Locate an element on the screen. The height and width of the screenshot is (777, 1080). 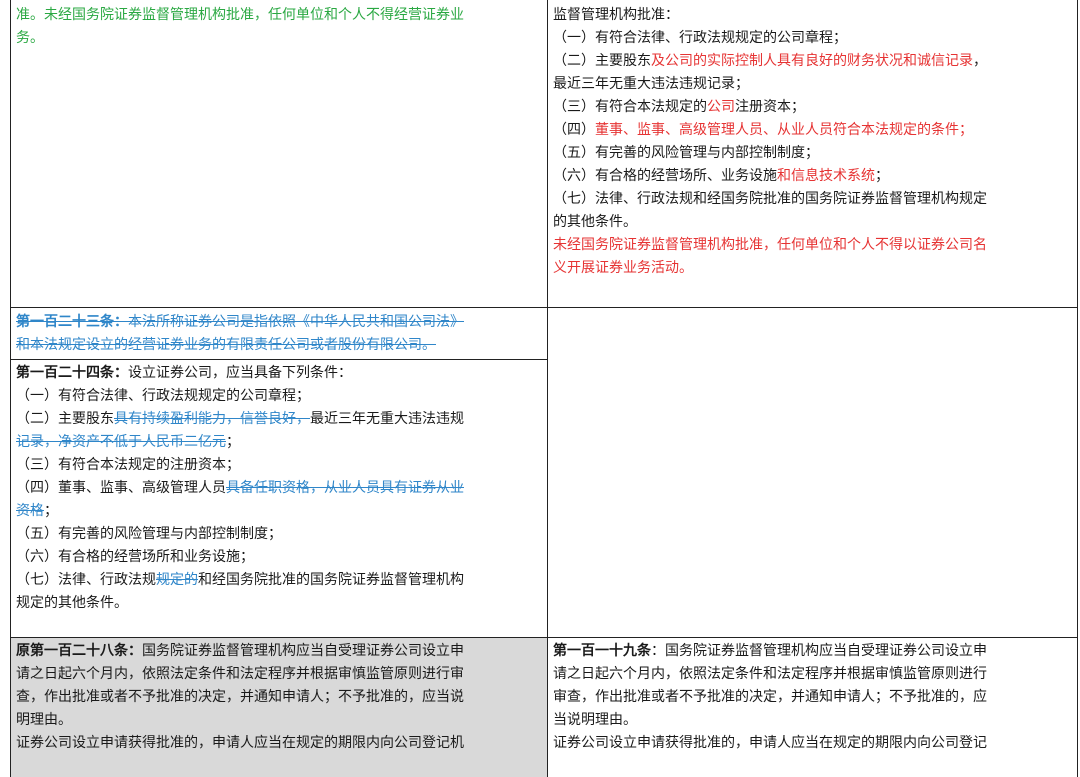
text-fragment: 国务院证券监督管理机构应当自受理证券公司设立申 is located at coordinates (303, 651).